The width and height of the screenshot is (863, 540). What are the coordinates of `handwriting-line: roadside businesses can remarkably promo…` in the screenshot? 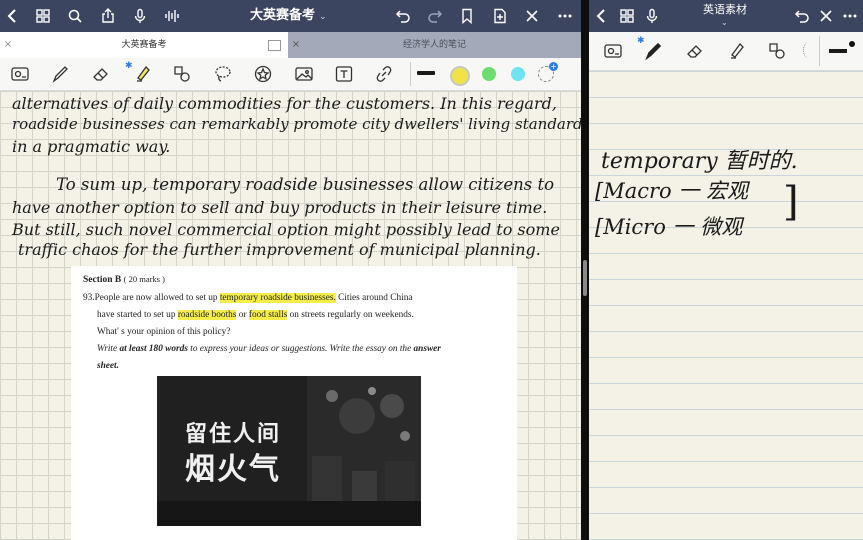 It's located at (296, 124).